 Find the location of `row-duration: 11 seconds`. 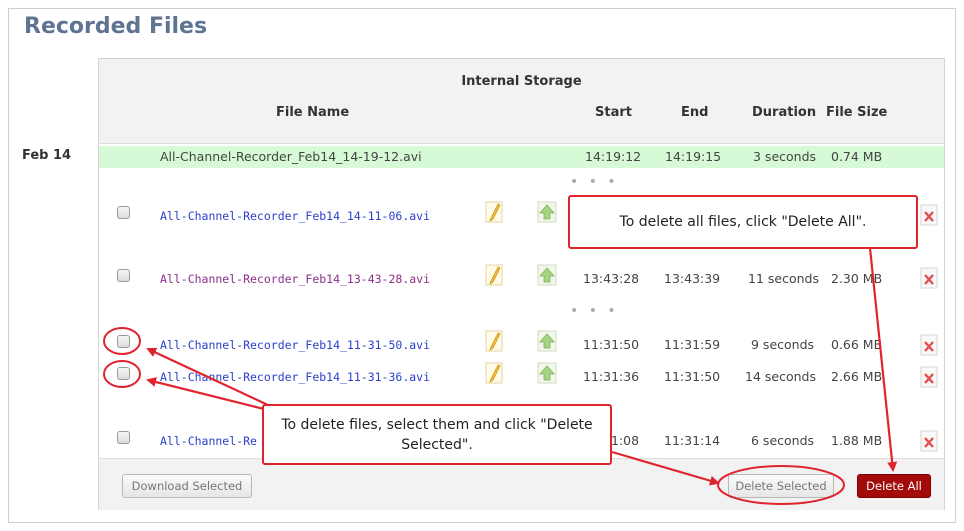

row-duration: 11 seconds is located at coordinates (783, 278).